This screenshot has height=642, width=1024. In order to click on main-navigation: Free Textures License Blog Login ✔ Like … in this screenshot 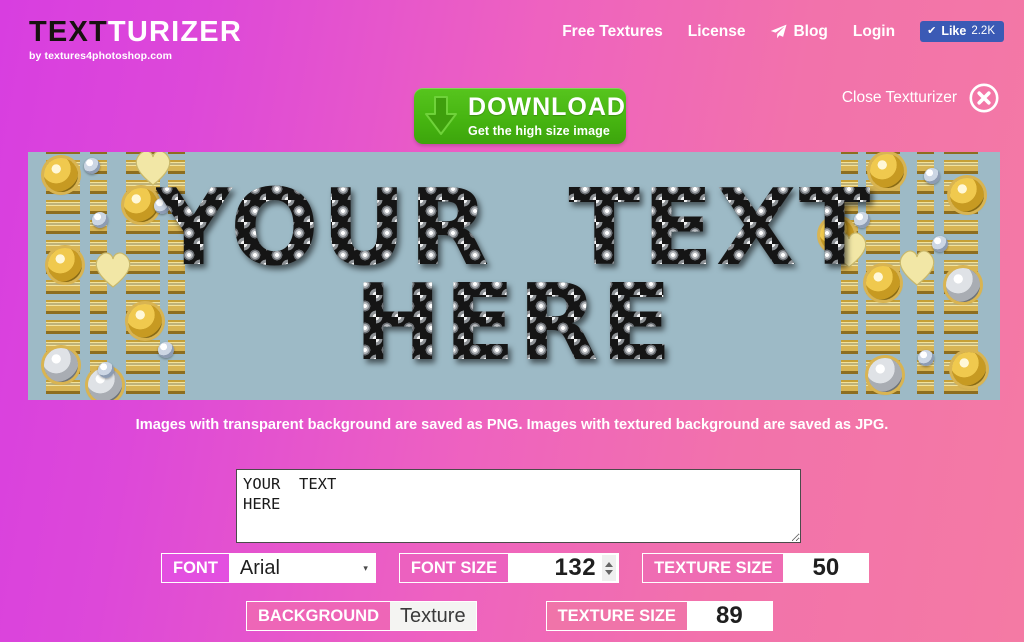, I will do `click(783, 31)`.